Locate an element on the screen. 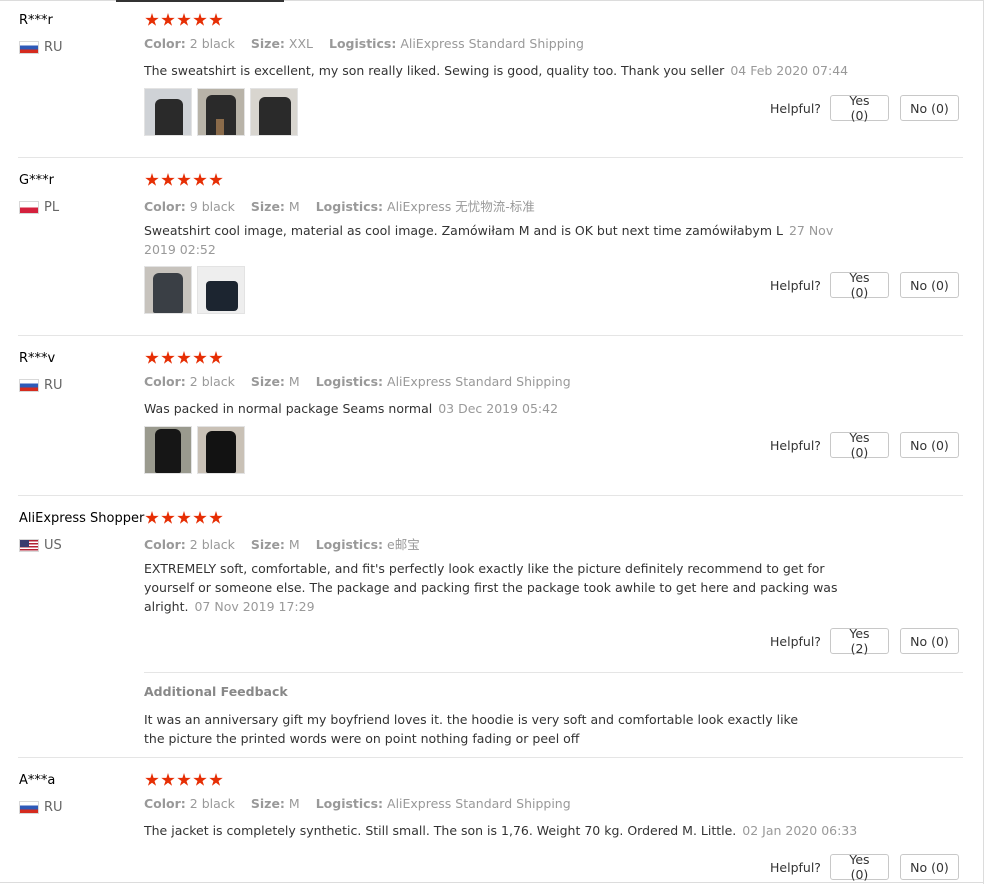 The image size is (989, 884). country-code: US is located at coordinates (53, 545).